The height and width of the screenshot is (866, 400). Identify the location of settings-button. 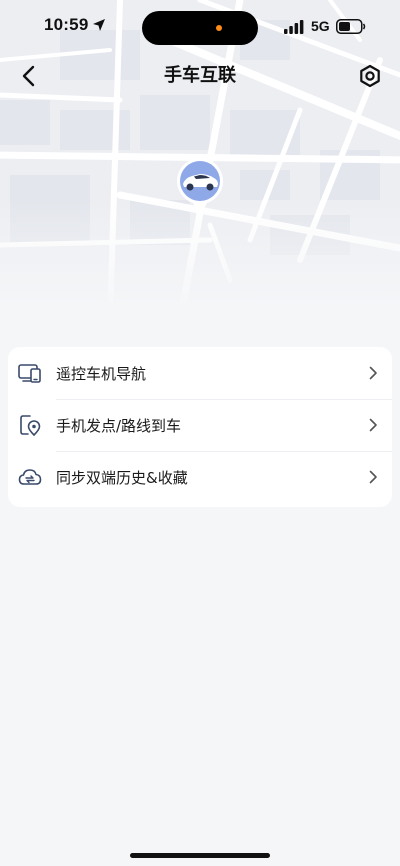
(370, 76).